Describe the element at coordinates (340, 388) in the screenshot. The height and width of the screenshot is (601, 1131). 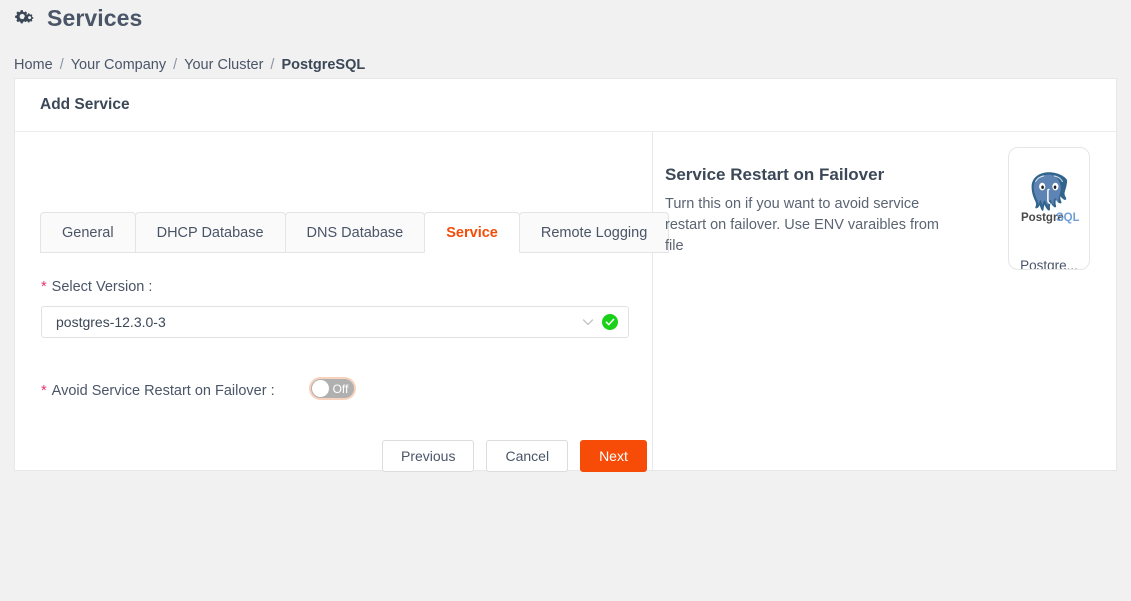
I see `toggle-state-text: Off` at that location.